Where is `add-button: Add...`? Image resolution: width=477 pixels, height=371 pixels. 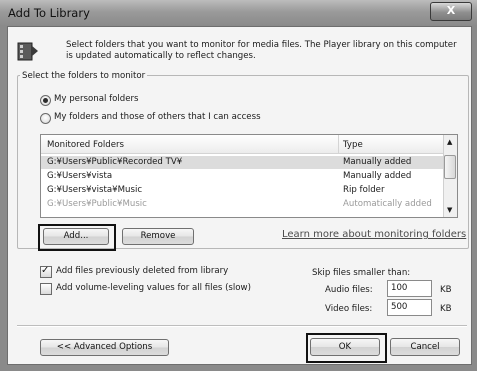 add-button: Add... is located at coordinates (76, 236).